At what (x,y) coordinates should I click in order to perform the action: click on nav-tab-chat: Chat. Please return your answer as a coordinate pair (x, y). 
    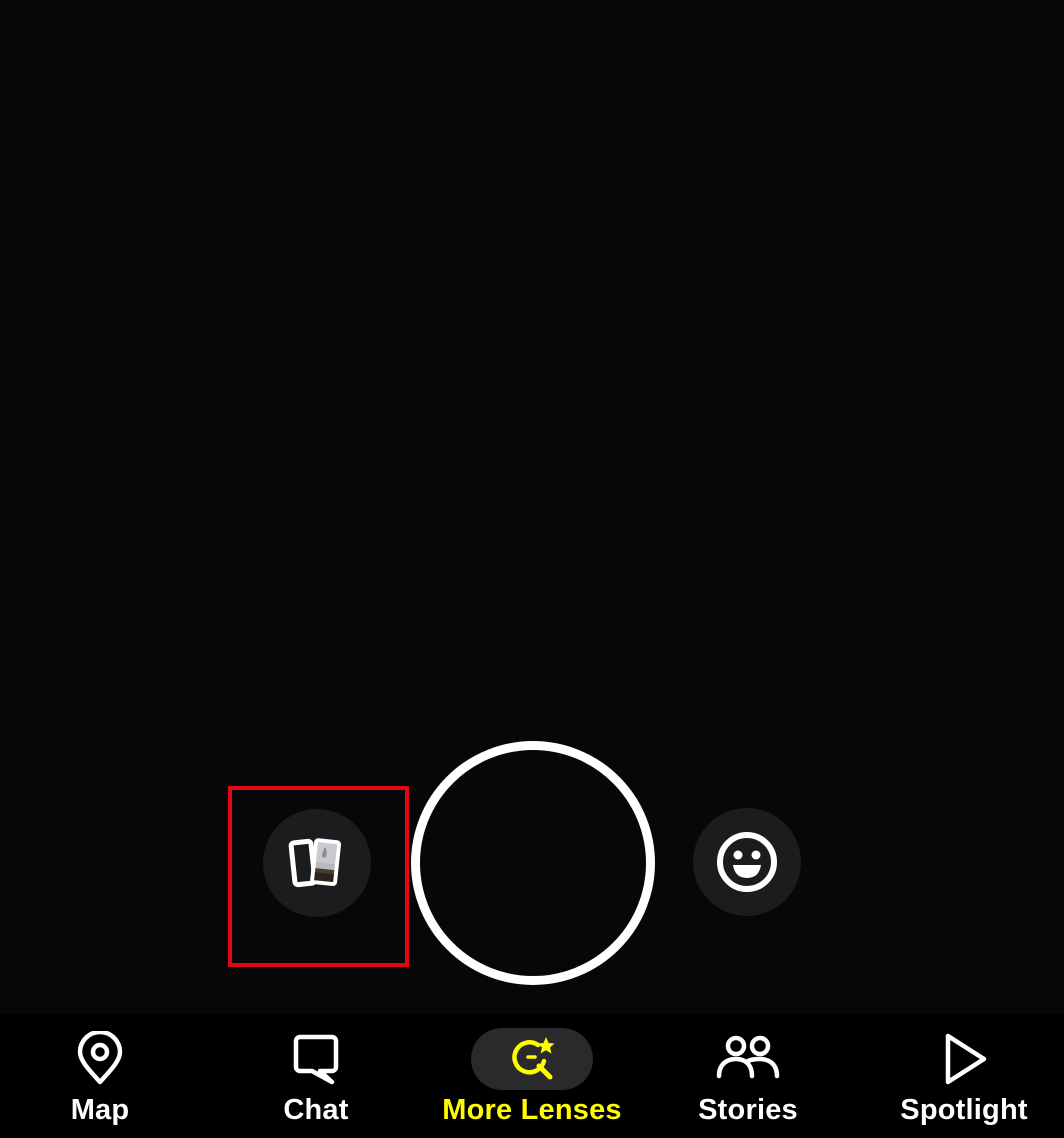
    Looking at the image, I should click on (316, 1076).